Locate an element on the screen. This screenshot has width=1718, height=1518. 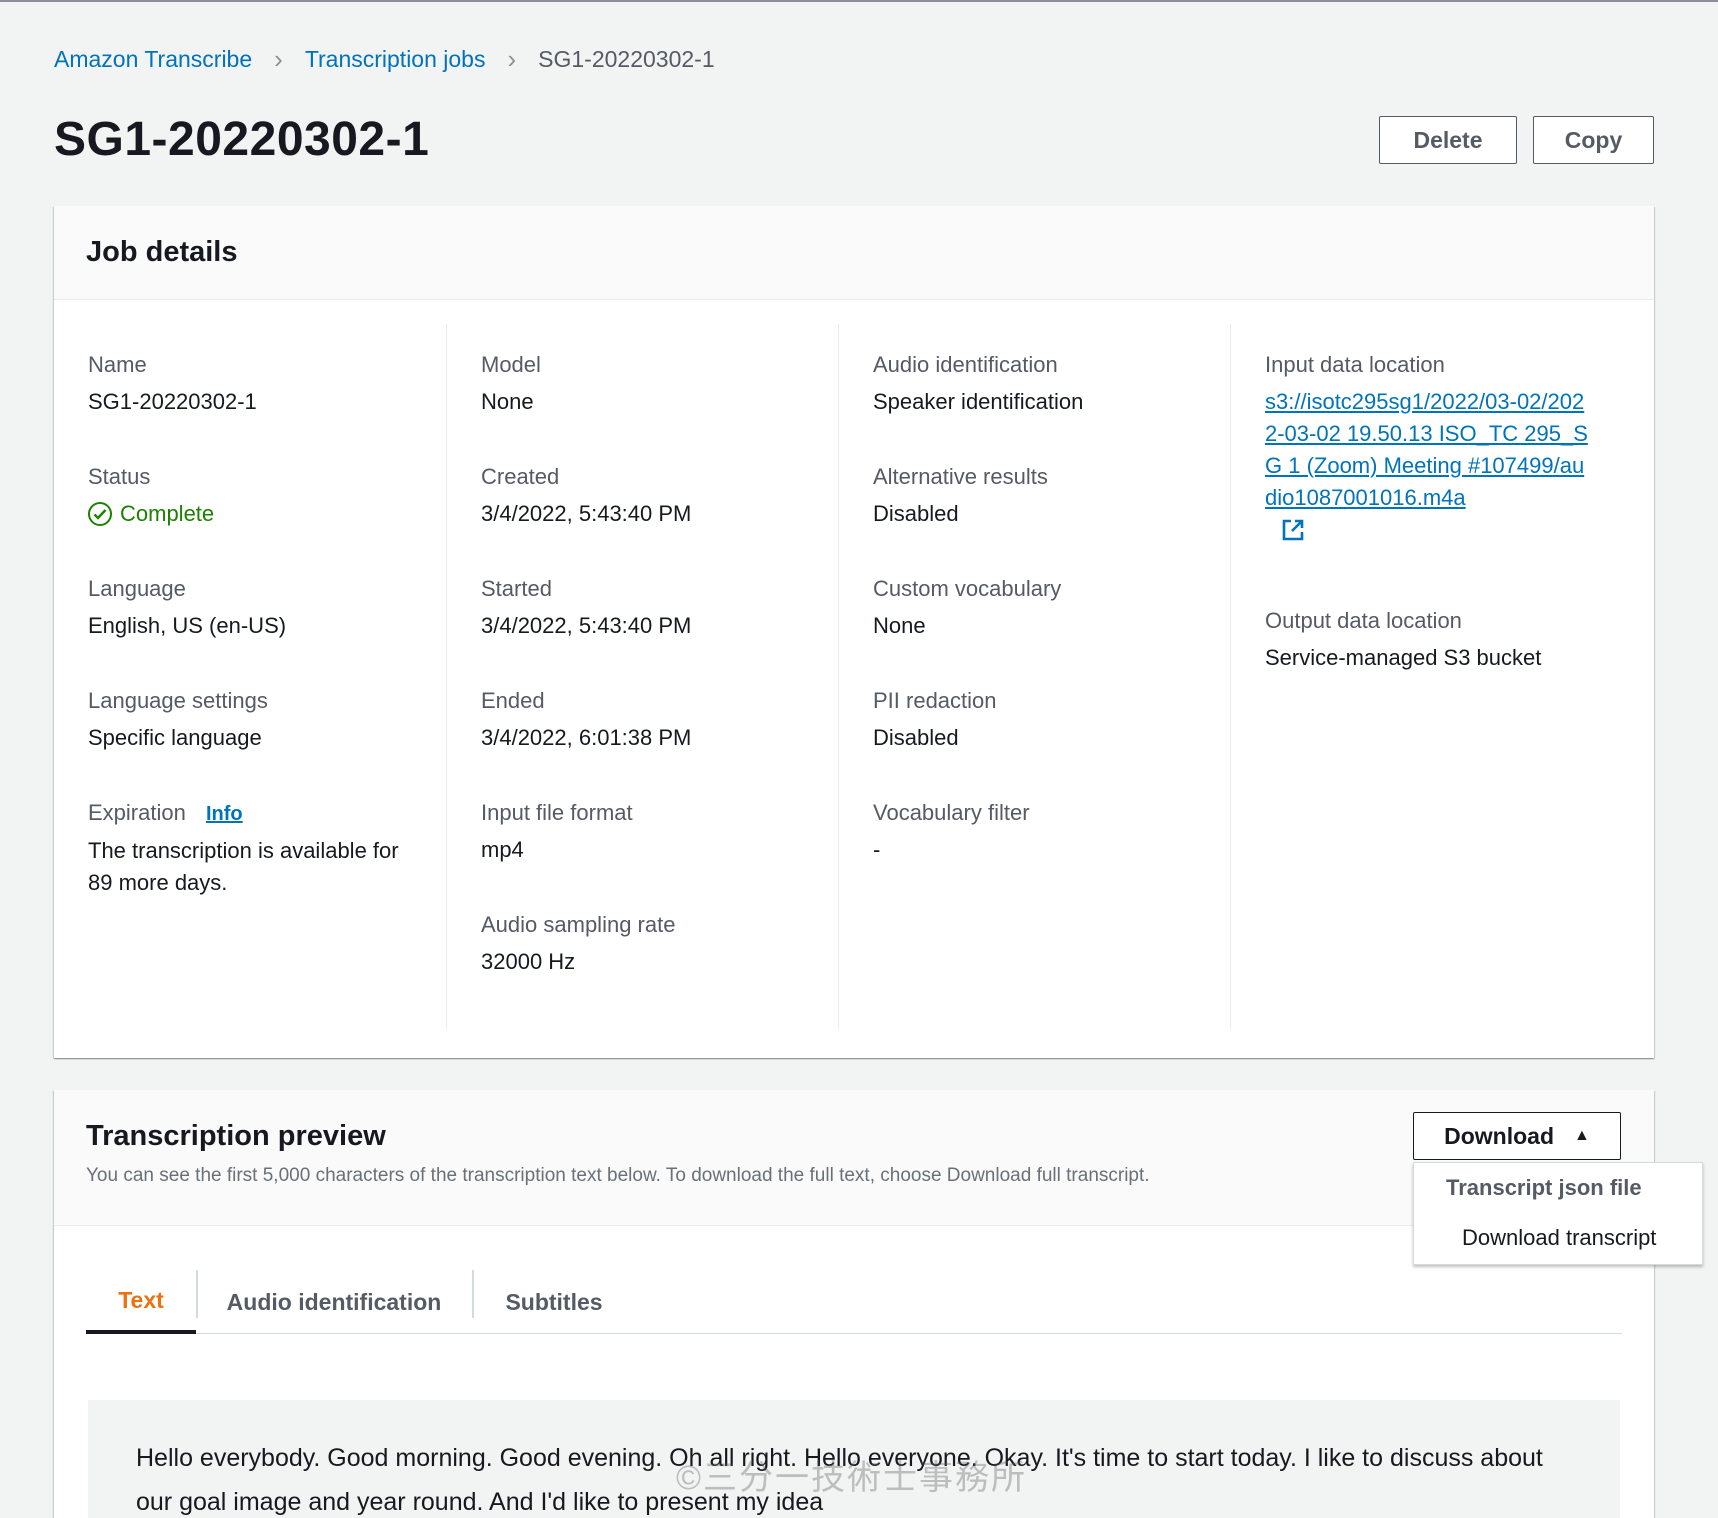
field-name: Name SG1-20220302-1 is located at coordinates (250, 394).